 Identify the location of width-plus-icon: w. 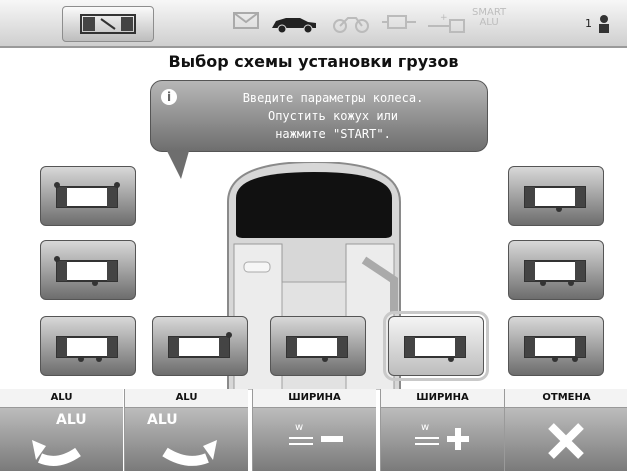
(442, 436).